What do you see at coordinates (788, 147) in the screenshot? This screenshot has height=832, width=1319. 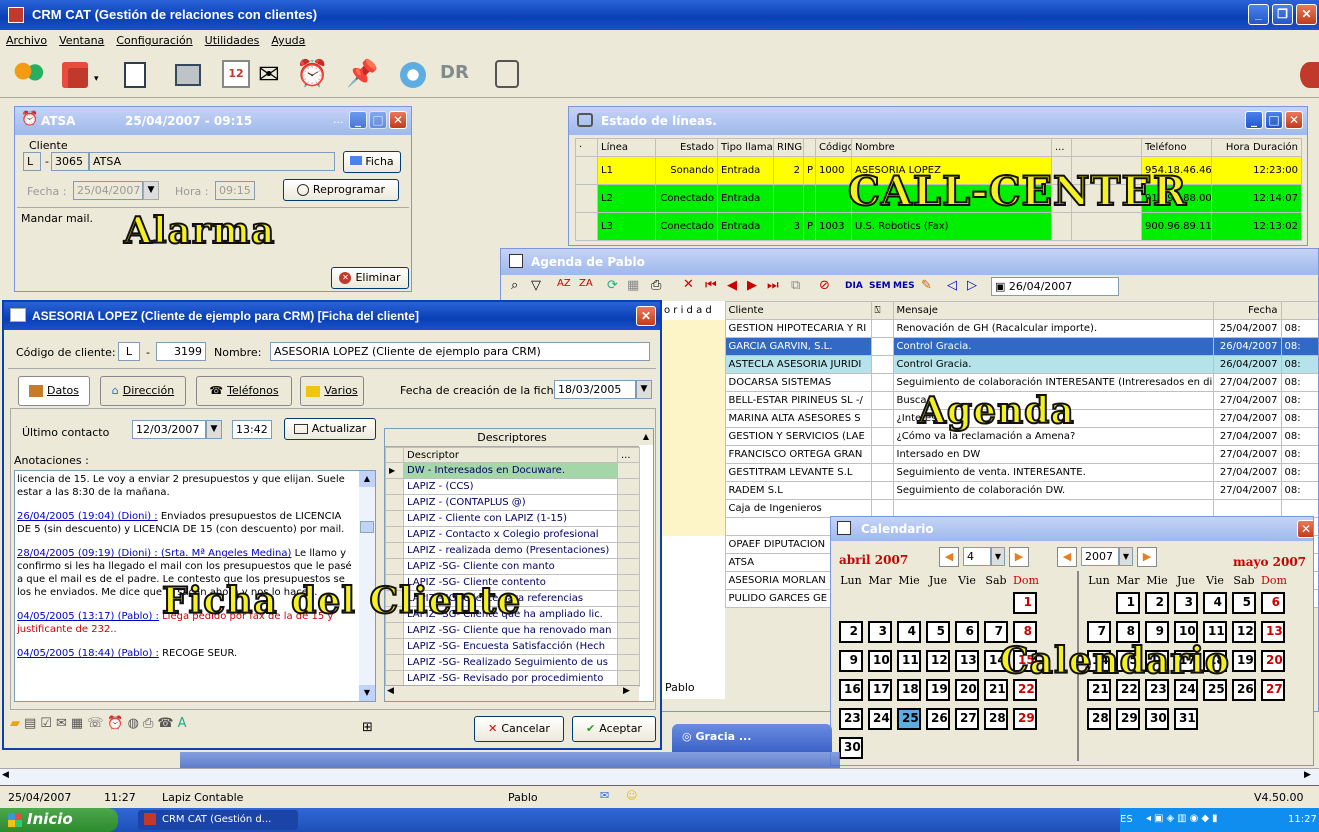 I see `col-ring: RING` at bounding box center [788, 147].